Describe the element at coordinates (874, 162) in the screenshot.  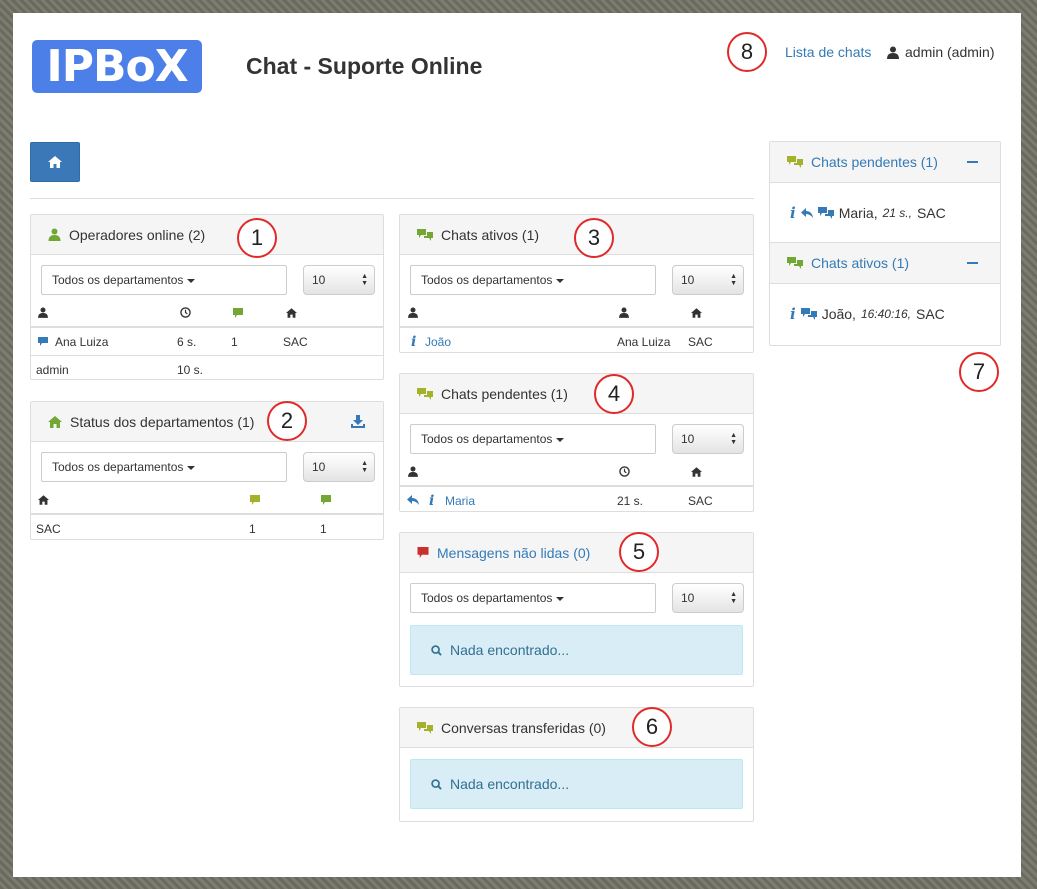
I see `sidebar-pending-title: Chats pendentes (1)` at that location.